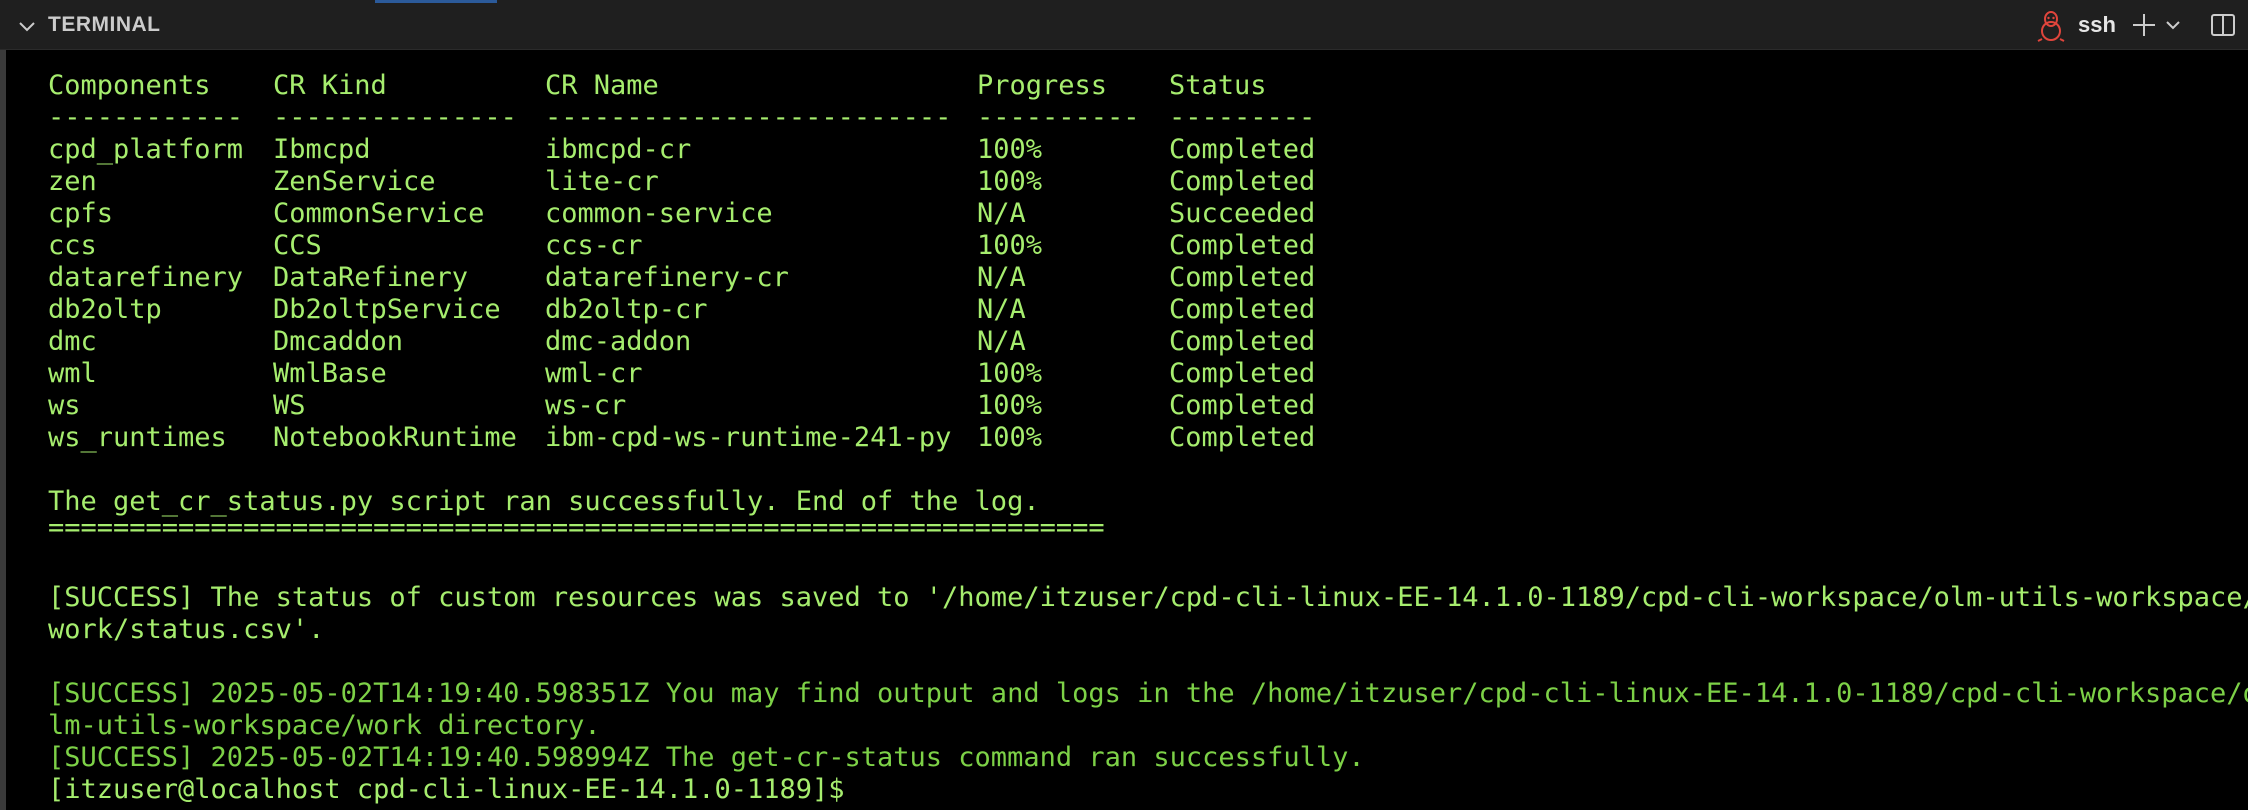 The width and height of the screenshot is (2248, 810). I want to click on new-terminal-plus-icon, so click(2144, 25).